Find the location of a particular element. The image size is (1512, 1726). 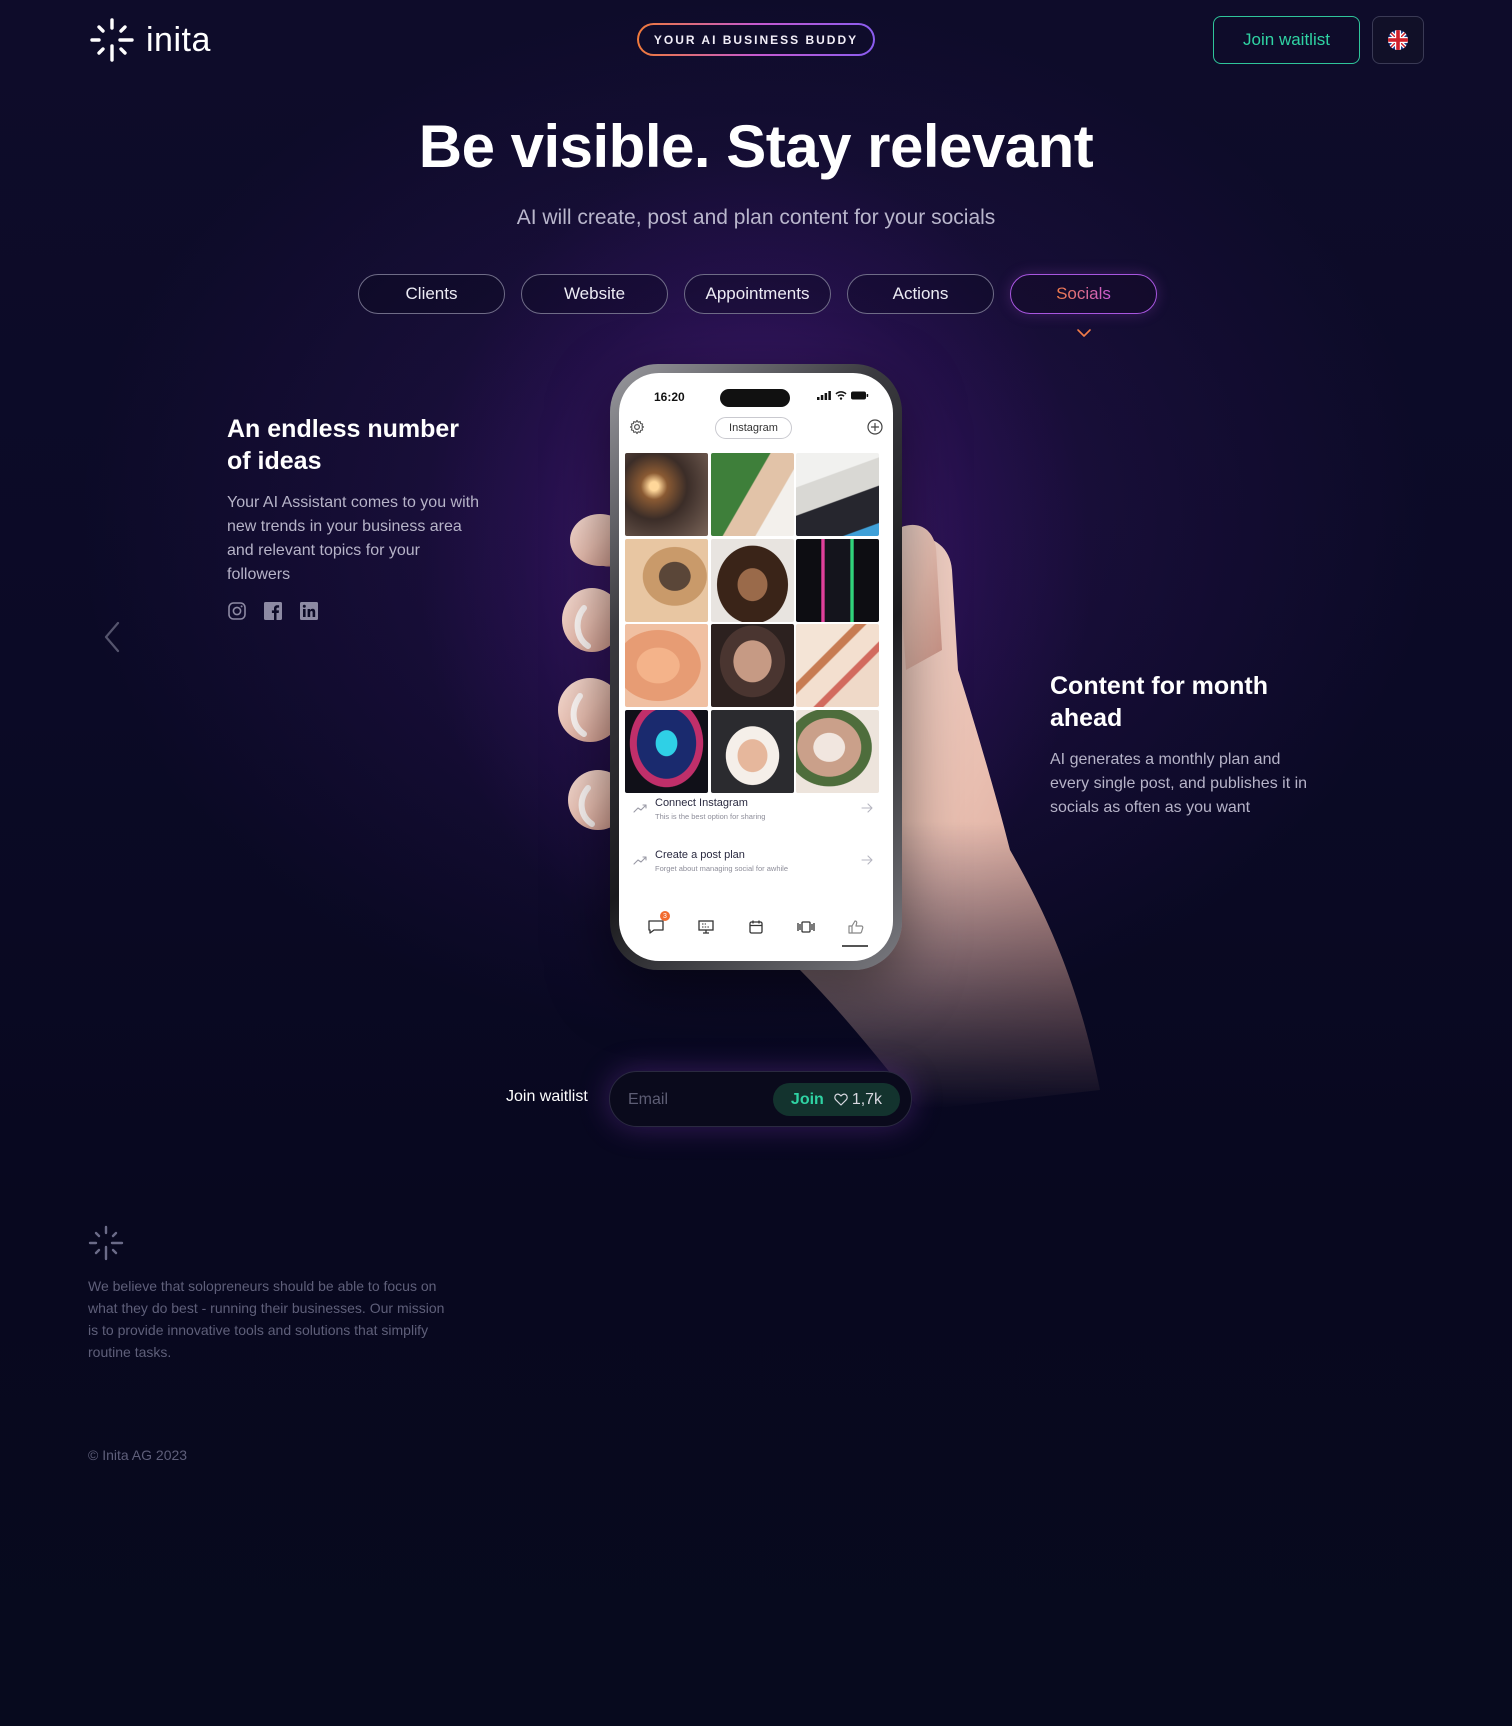

status-icons is located at coordinates (843, 395).